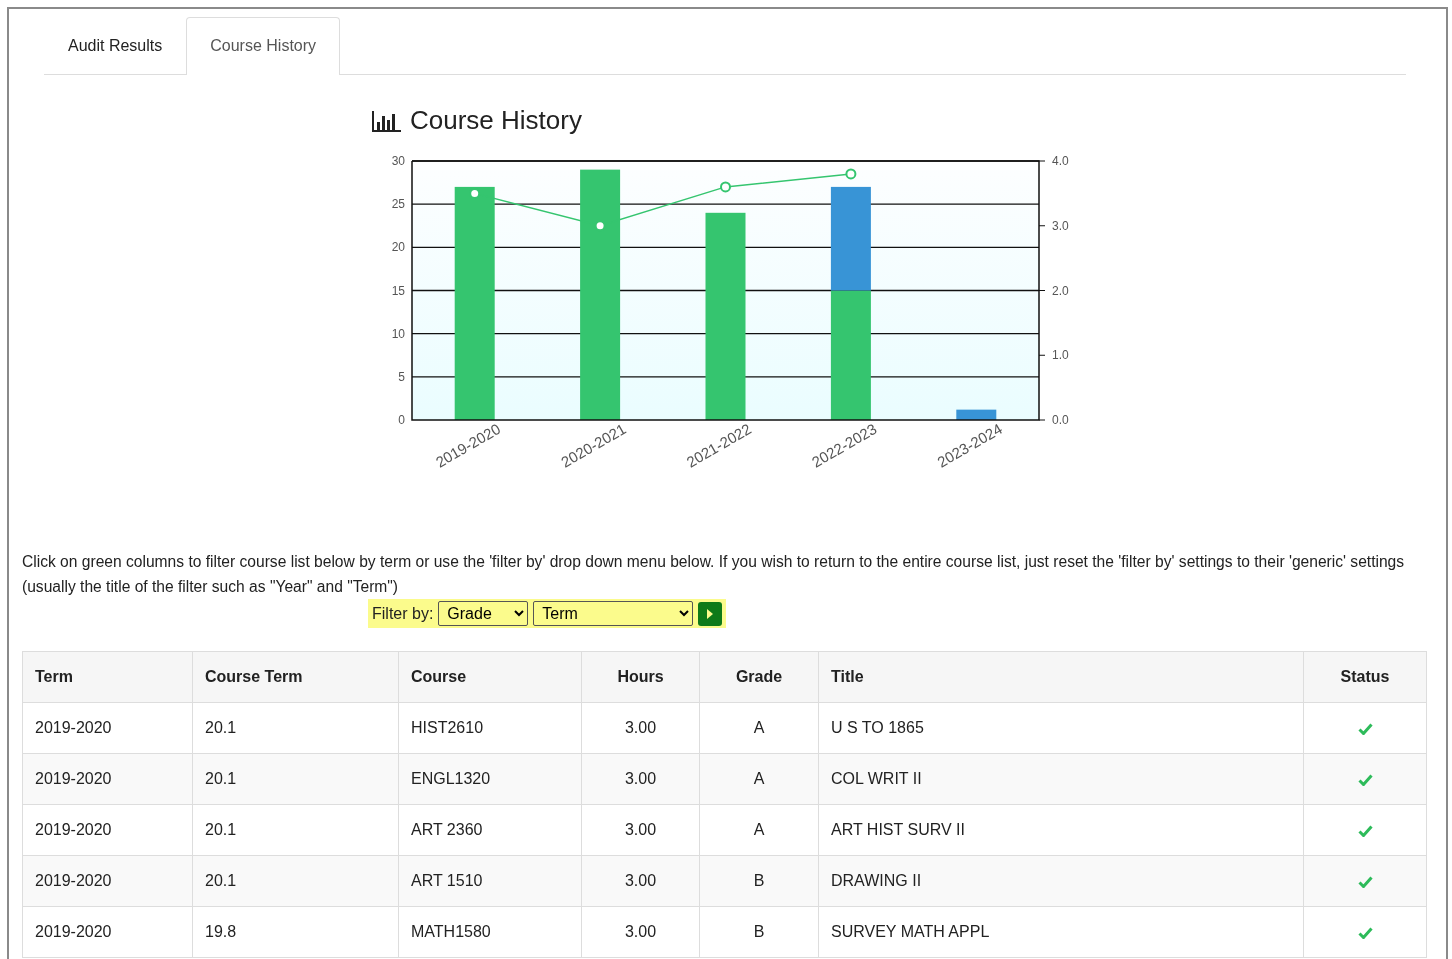 This screenshot has width=1452, height=959. Describe the element at coordinates (1060, 290) in the screenshot. I see `right-axis-tick-label: 2.0` at that location.